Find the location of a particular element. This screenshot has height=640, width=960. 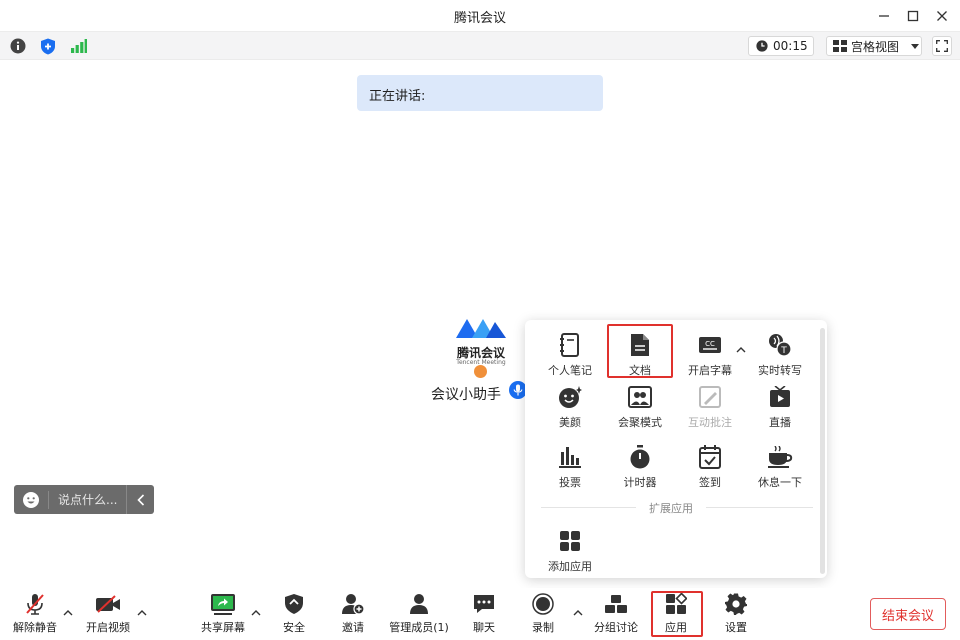

record-options-caret is located at coordinates (578, 612).